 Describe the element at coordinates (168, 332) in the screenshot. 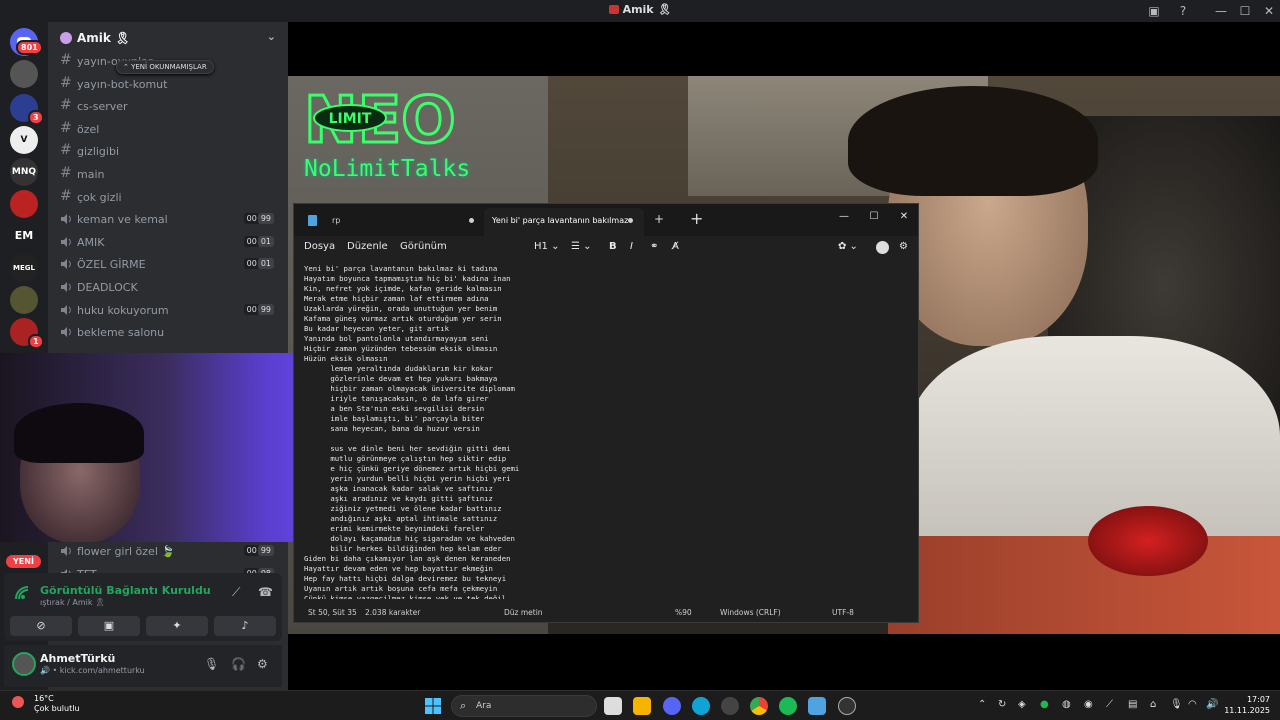

I see `channel-voice: bekleme salonu` at that location.